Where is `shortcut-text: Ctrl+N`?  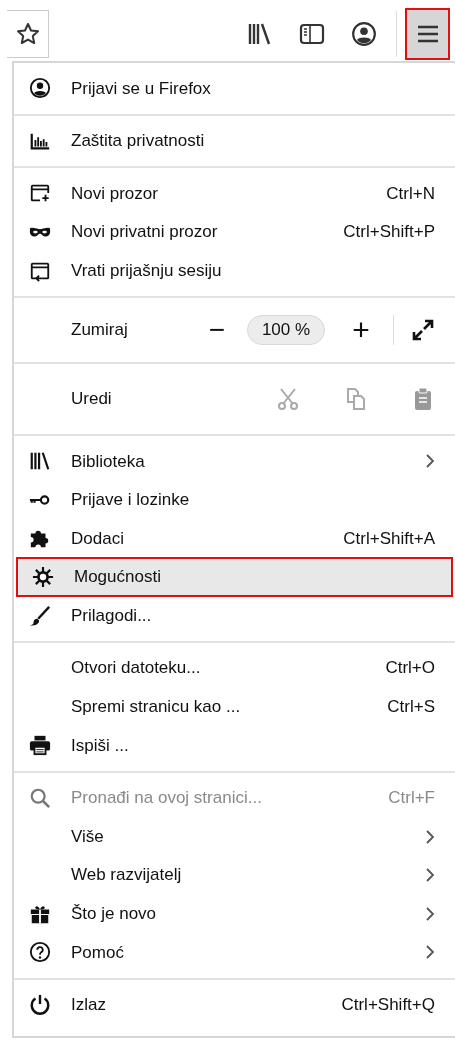
shortcut-text: Ctrl+N is located at coordinates (410, 193).